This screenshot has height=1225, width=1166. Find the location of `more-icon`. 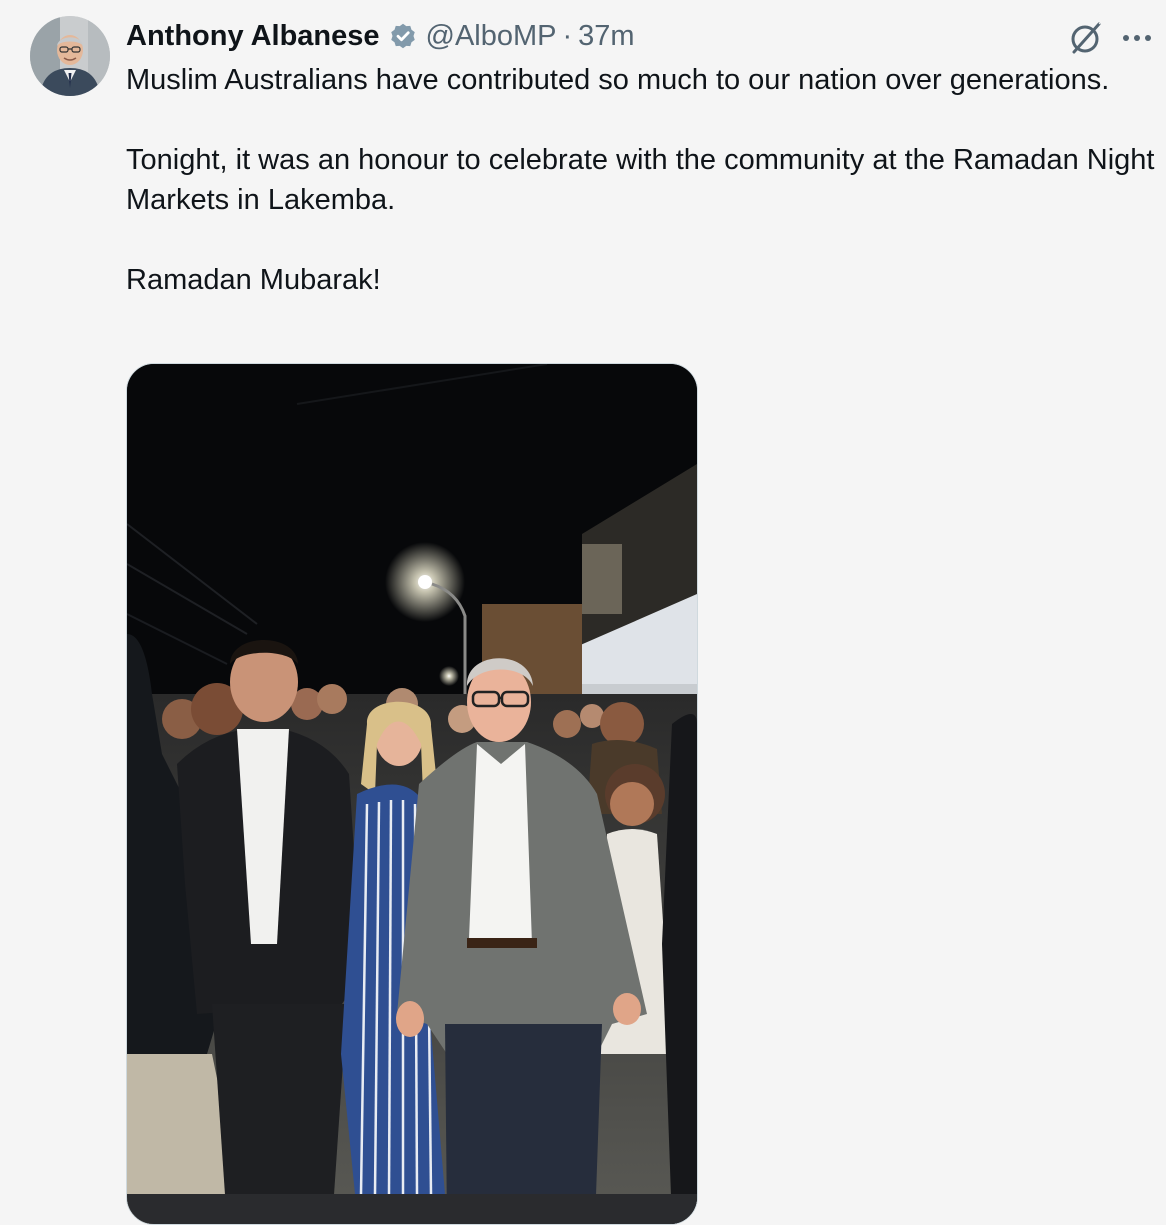

more-icon is located at coordinates (1137, 38).